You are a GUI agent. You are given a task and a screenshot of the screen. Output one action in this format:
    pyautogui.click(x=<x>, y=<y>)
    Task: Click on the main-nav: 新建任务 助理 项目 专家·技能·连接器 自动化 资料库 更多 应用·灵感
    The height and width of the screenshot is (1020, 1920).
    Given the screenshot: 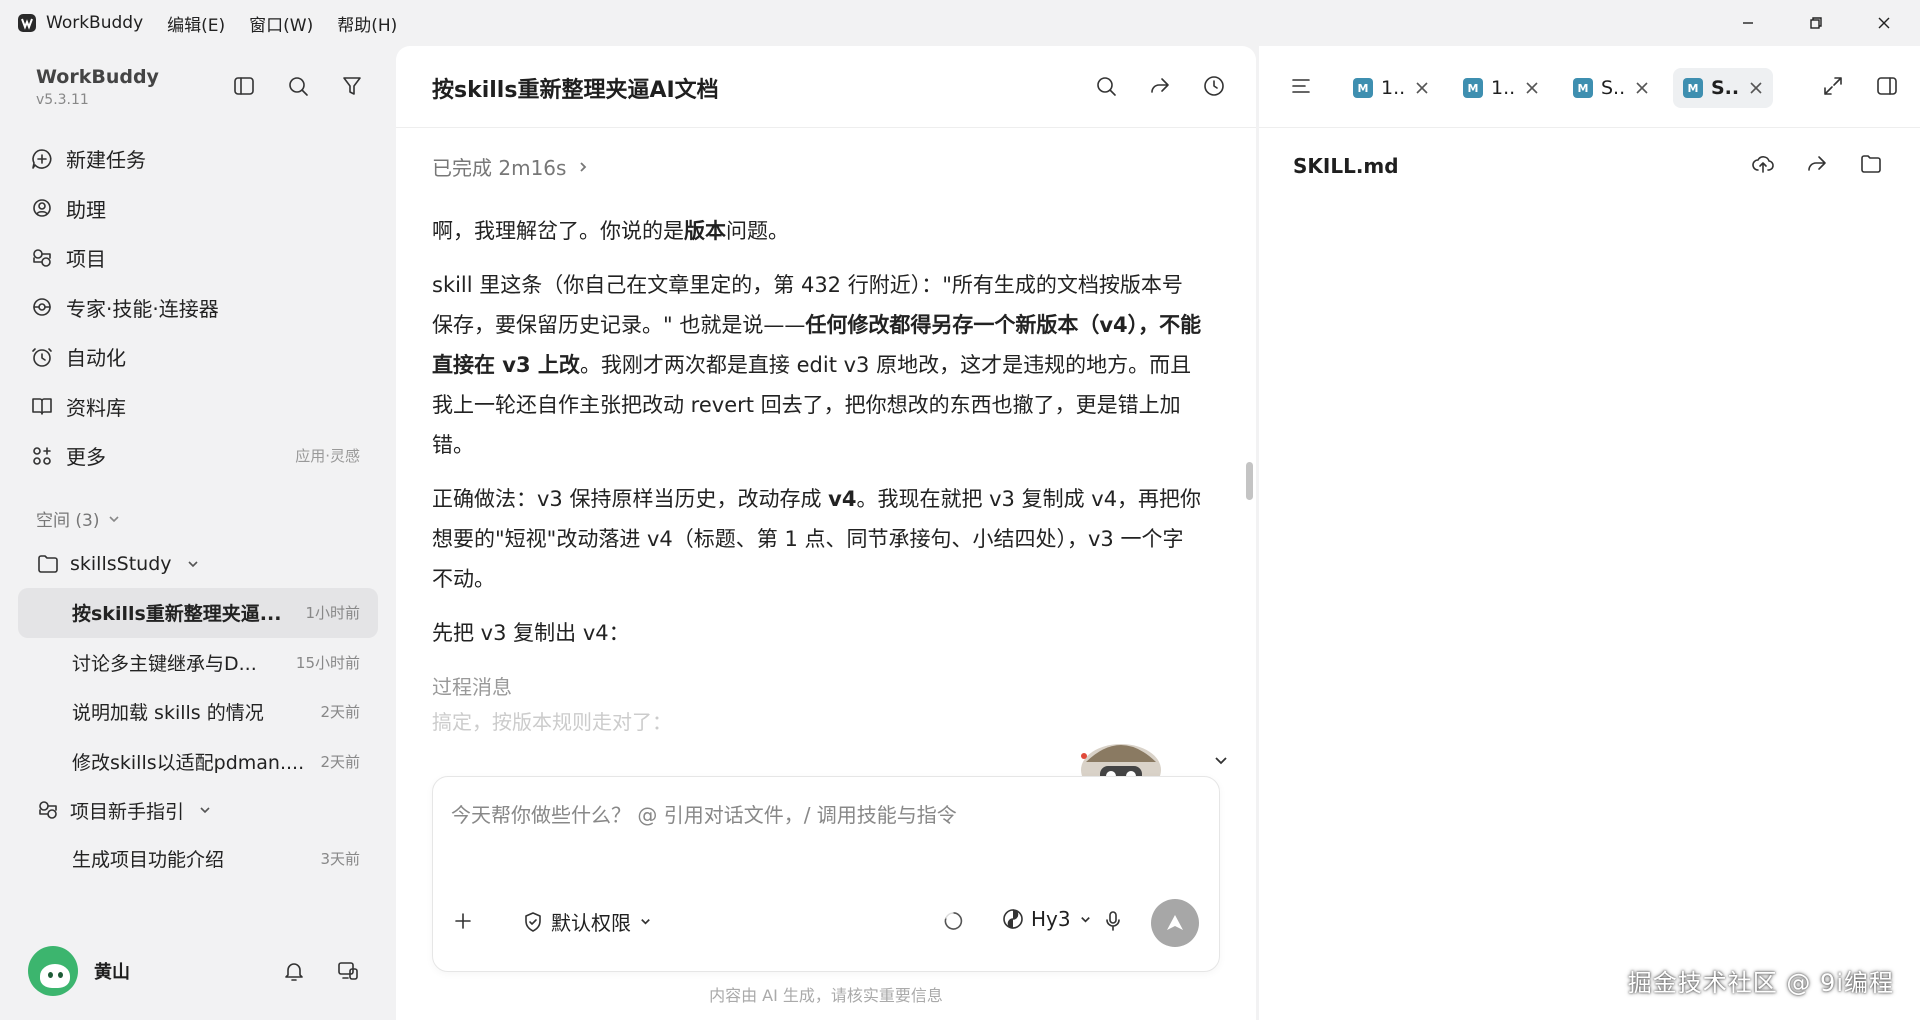 What is the action you would take?
    pyautogui.click(x=203, y=307)
    